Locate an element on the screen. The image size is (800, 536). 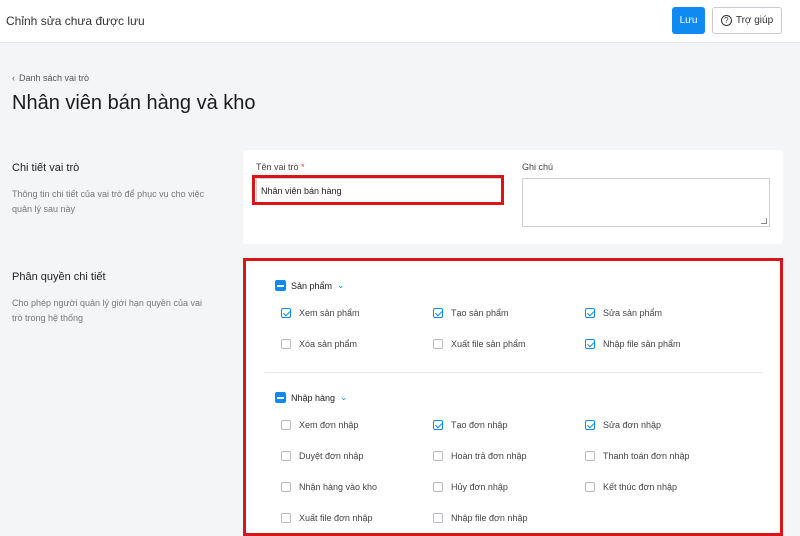
permission-item: Duyệt đơn nhập is located at coordinates (322, 456).